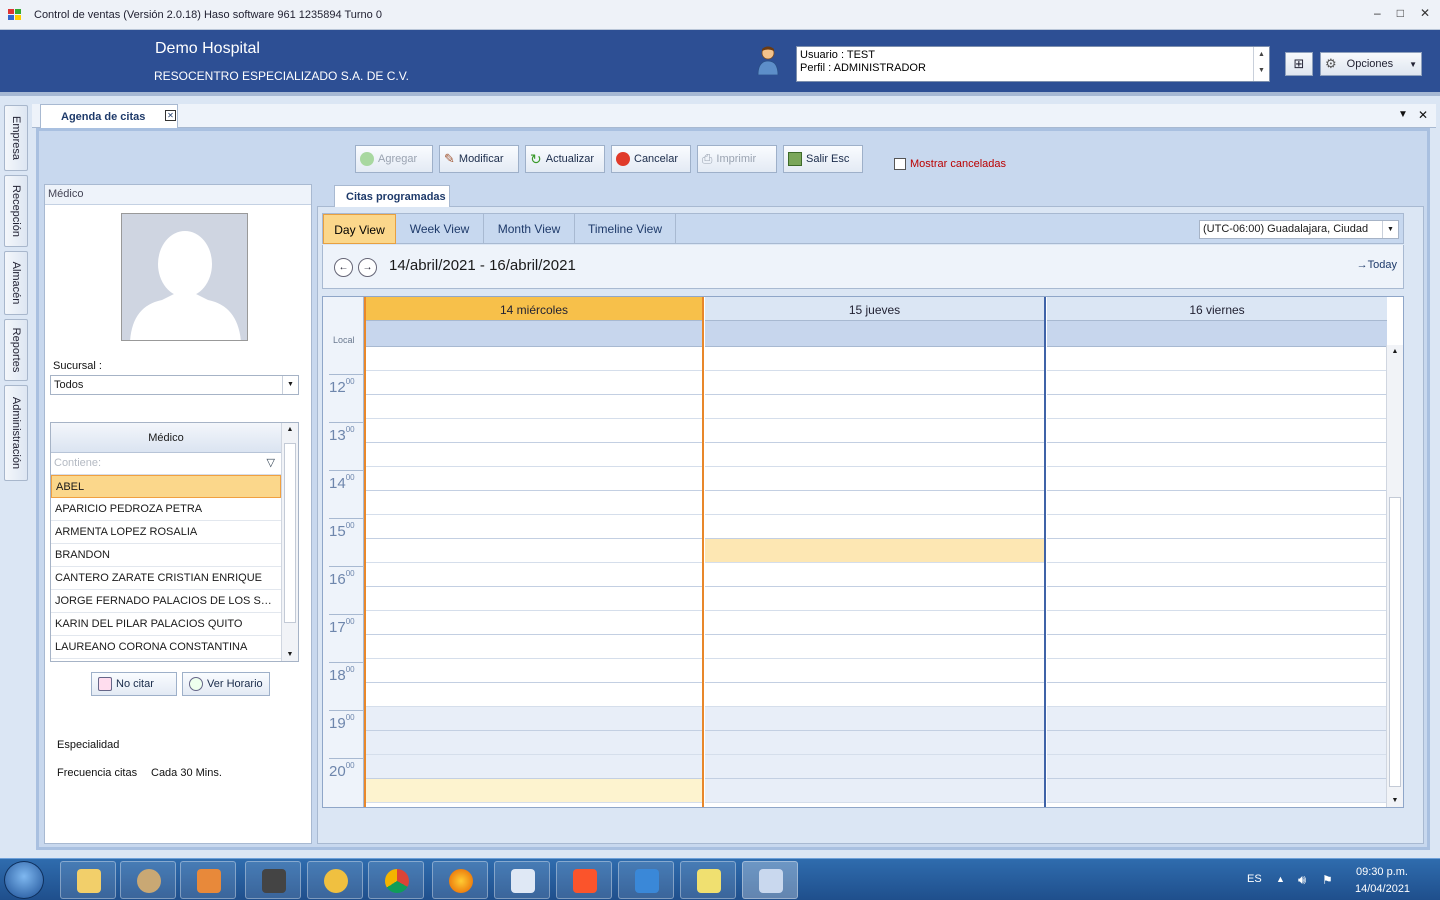 The height and width of the screenshot is (900, 1440). Describe the element at coordinates (440, 229) in the screenshot. I see `tab-week-view: Week View` at that location.